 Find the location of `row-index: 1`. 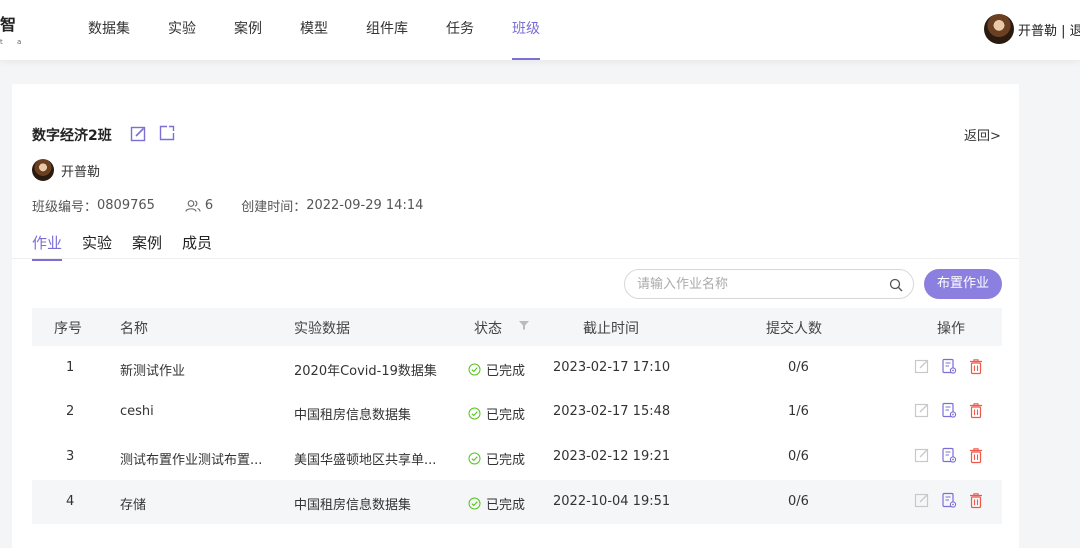

row-index: 1 is located at coordinates (70, 367).